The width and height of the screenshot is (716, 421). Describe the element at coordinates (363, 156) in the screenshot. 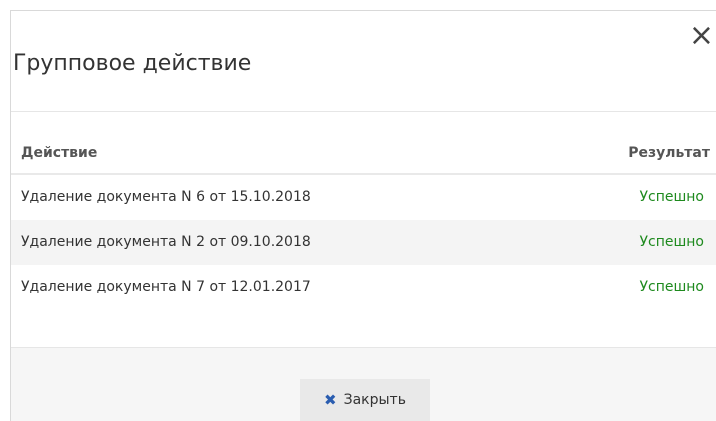

I see `table-header: Действие Результат` at that location.